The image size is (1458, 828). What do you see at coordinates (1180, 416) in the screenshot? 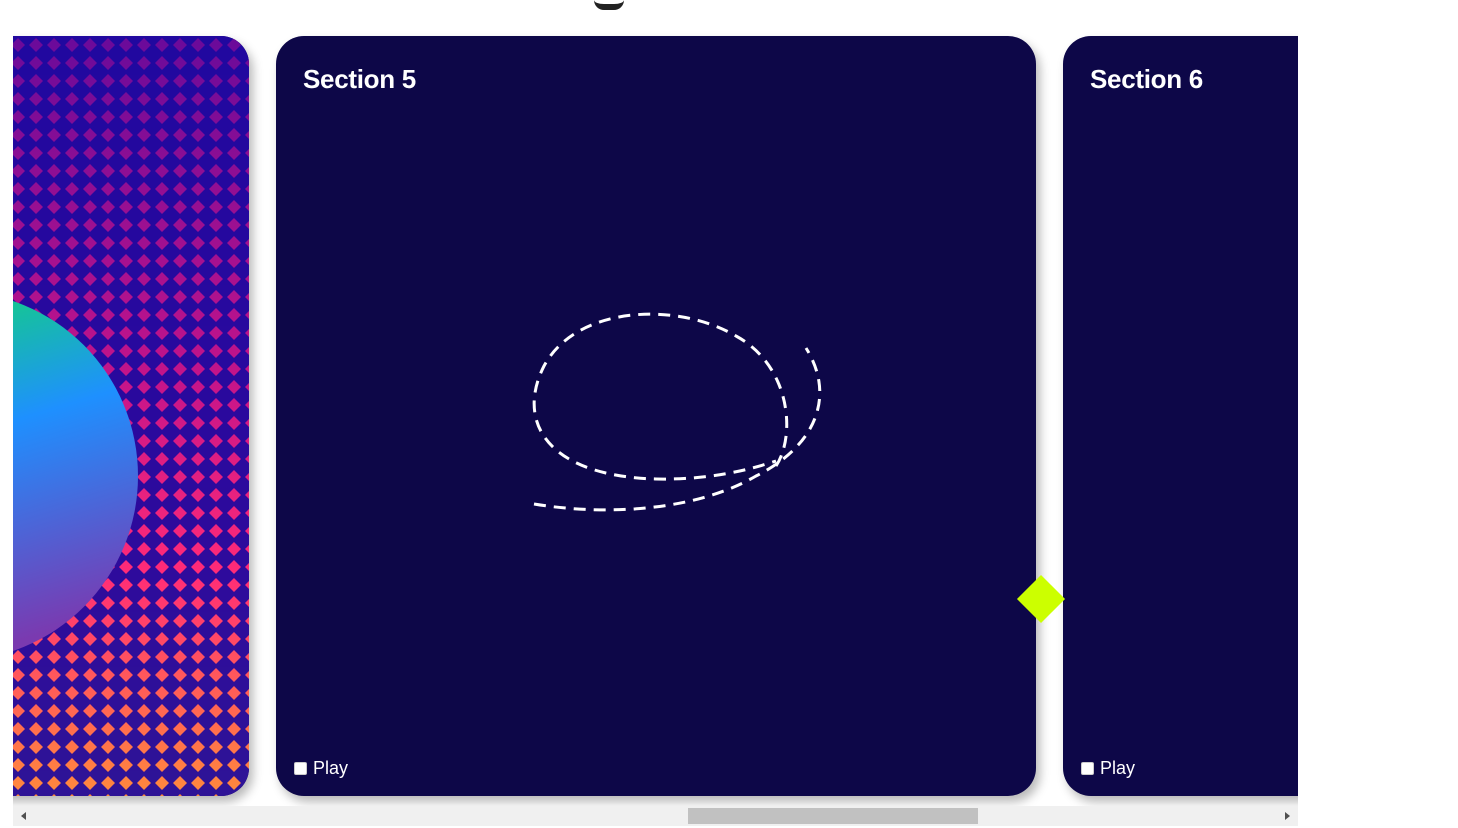
I see `section-card-6: Section 6 Play` at bounding box center [1180, 416].